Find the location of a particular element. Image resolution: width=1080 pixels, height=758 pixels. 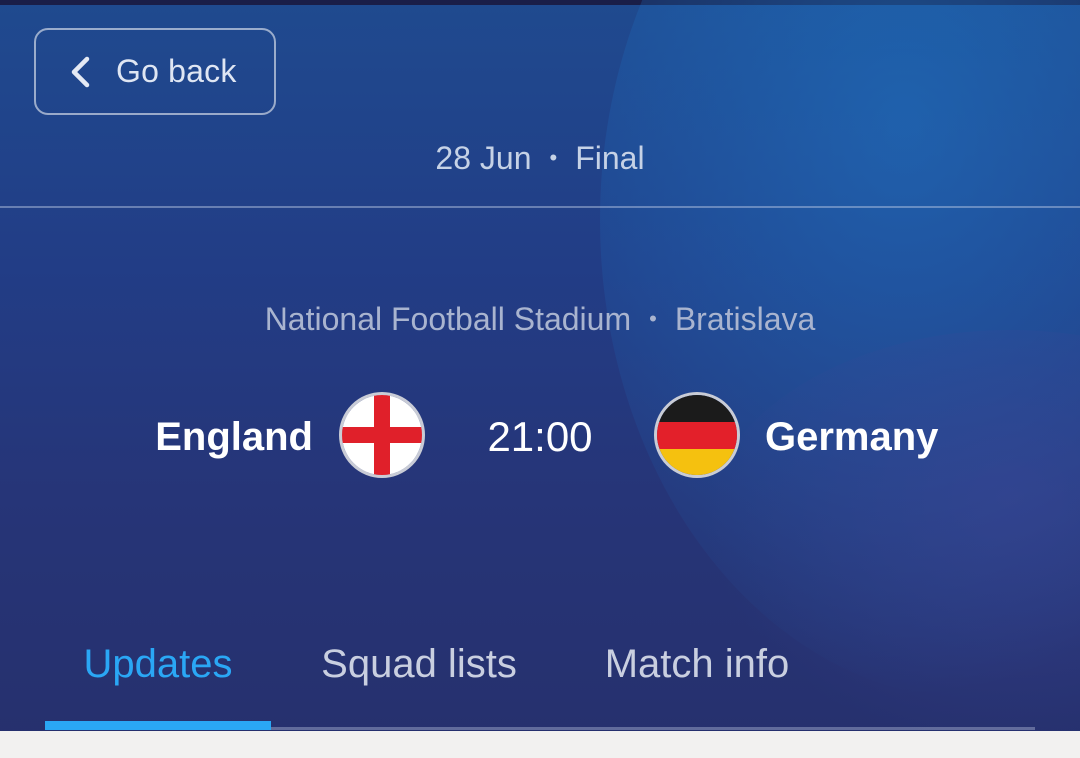

away-team-name: Germany is located at coordinates (851, 437).